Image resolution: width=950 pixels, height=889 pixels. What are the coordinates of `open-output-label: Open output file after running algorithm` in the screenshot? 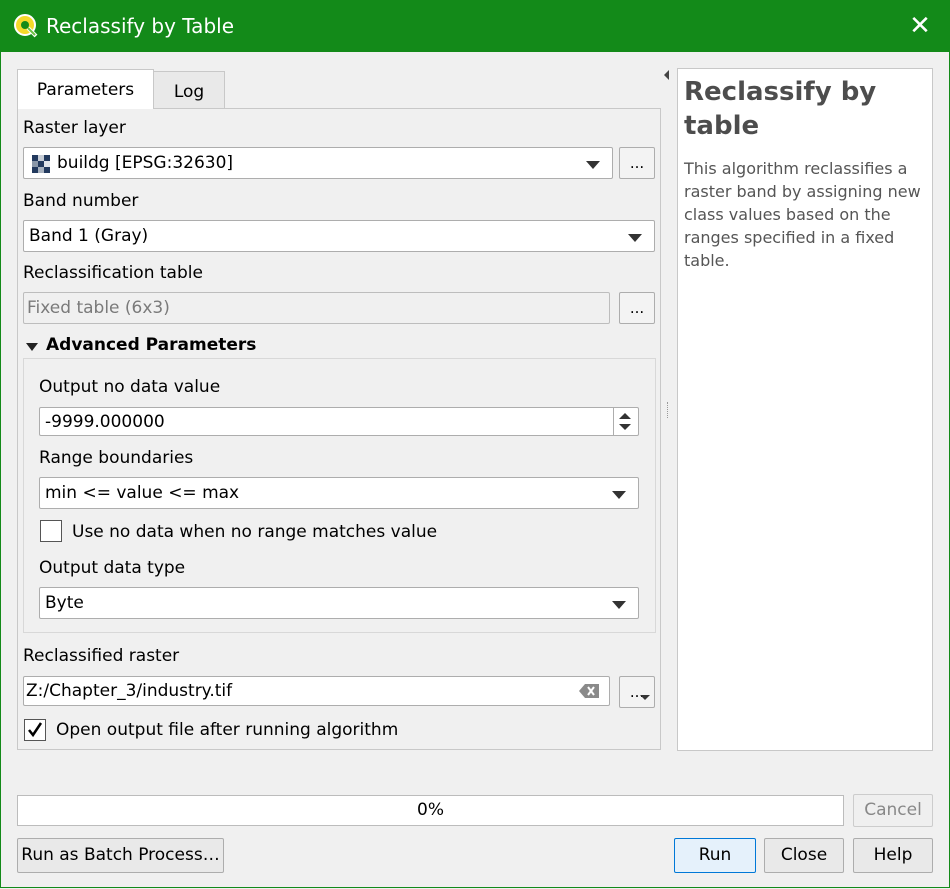 It's located at (227, 730).